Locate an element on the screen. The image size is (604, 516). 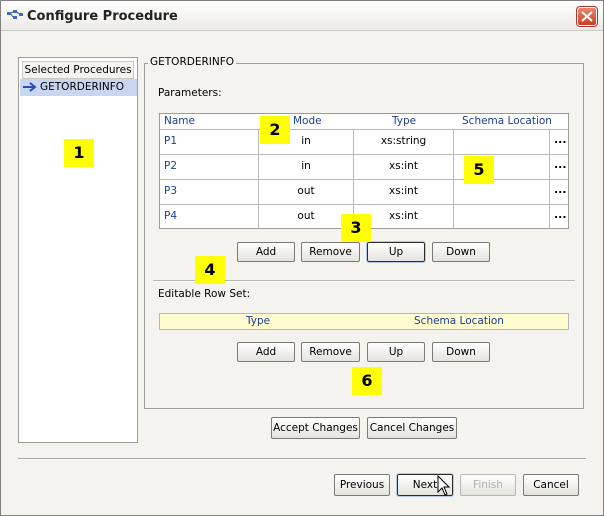
callout-3: 3 is located at coordinates (356, 228).